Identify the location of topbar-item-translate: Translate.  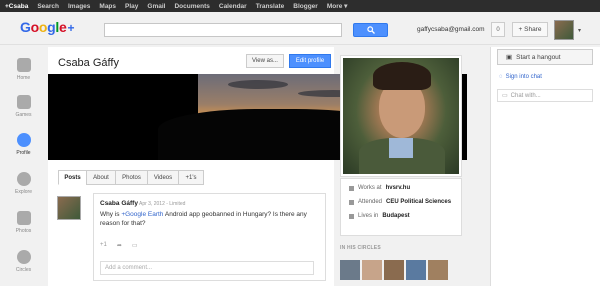
(270, 6).